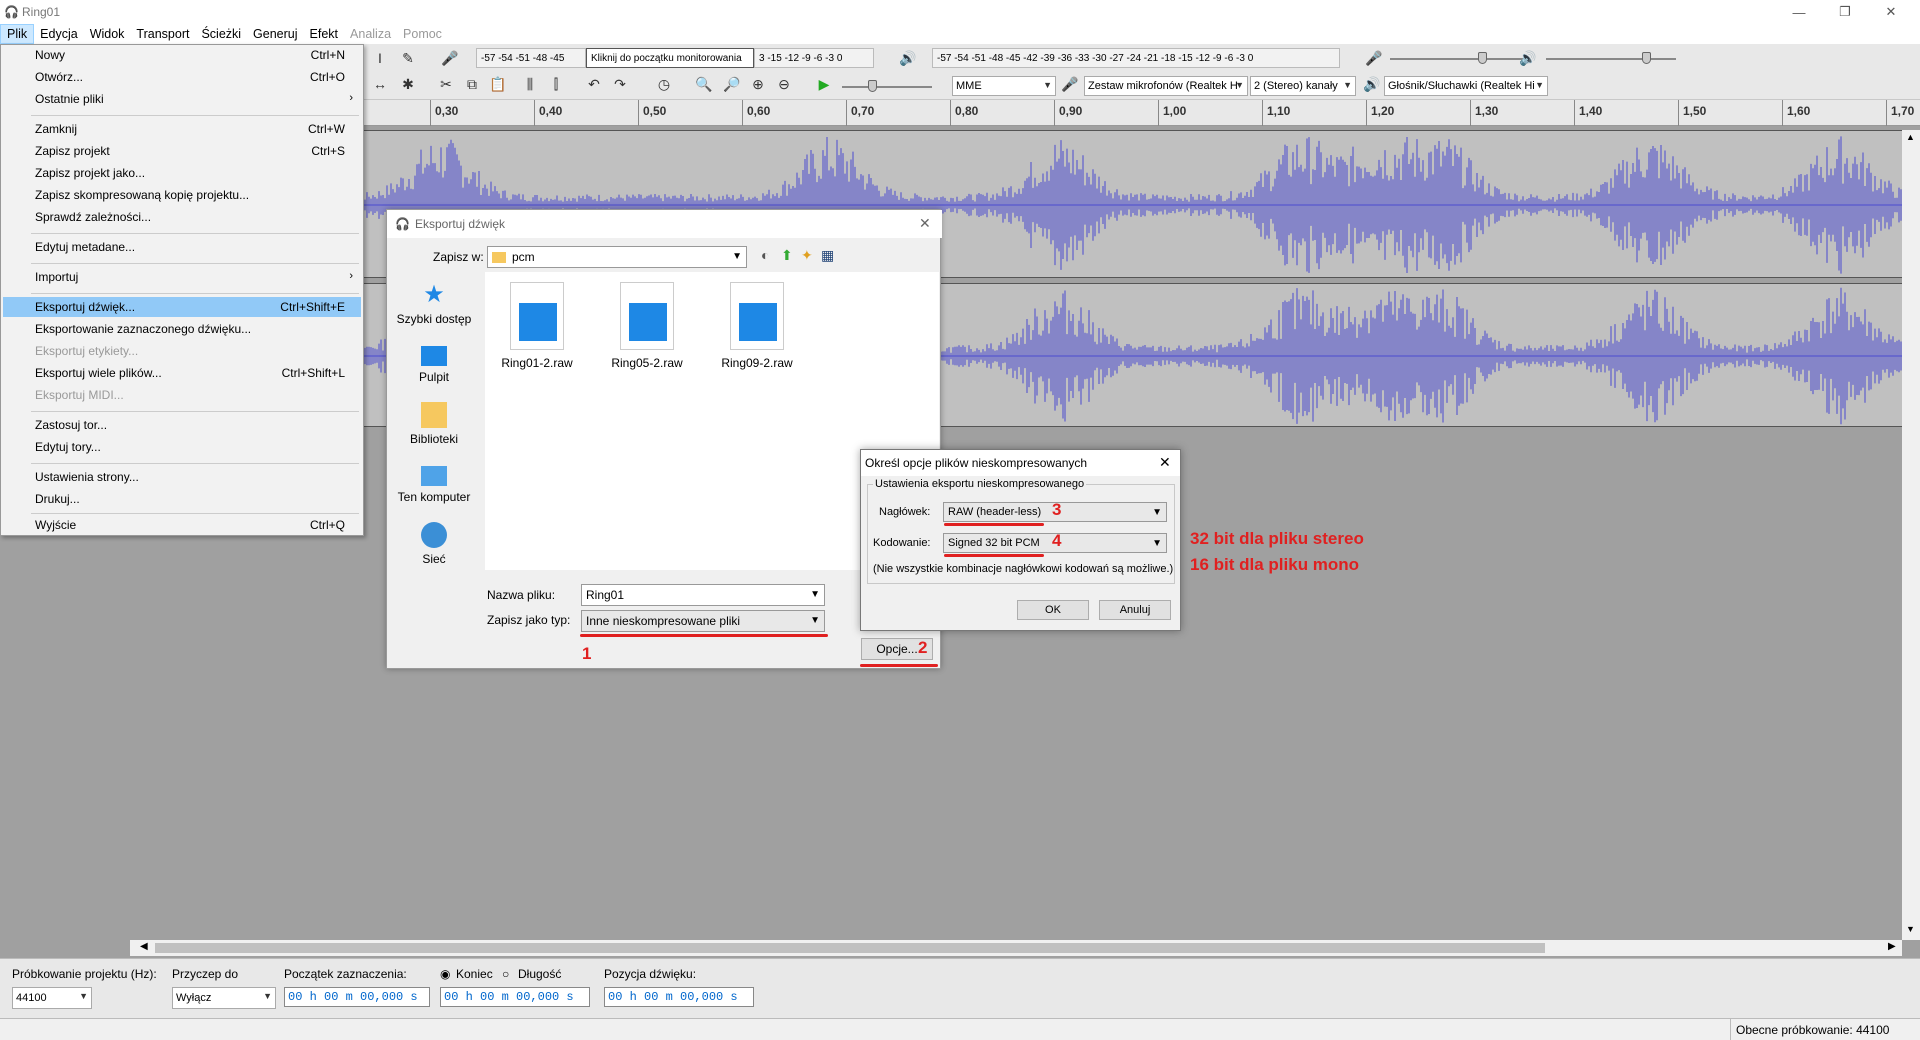 This screenshot has height=1040, width=1920. I want to click on up-folder-icon: ⬆, so click(787, 255).